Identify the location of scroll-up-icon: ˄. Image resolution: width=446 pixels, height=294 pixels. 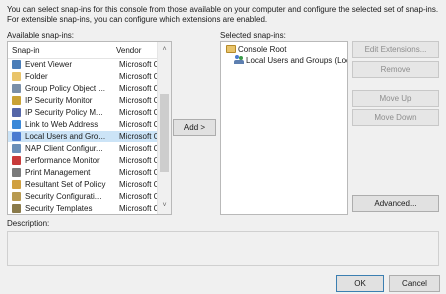
(164, 50).